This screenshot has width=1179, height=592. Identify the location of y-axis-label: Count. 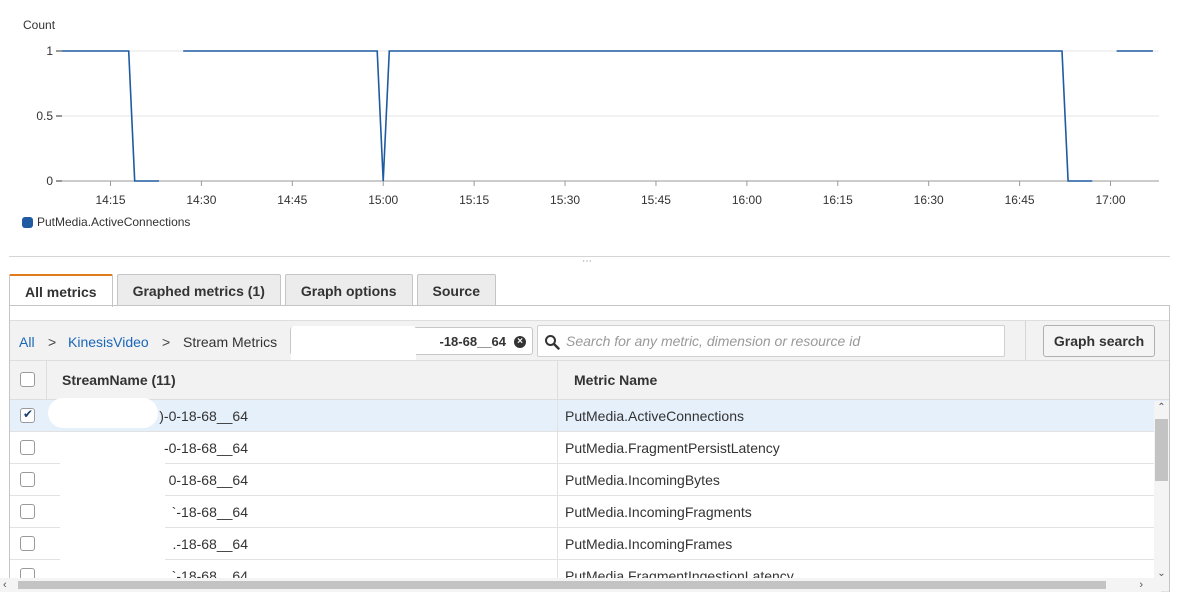
(39, 25).